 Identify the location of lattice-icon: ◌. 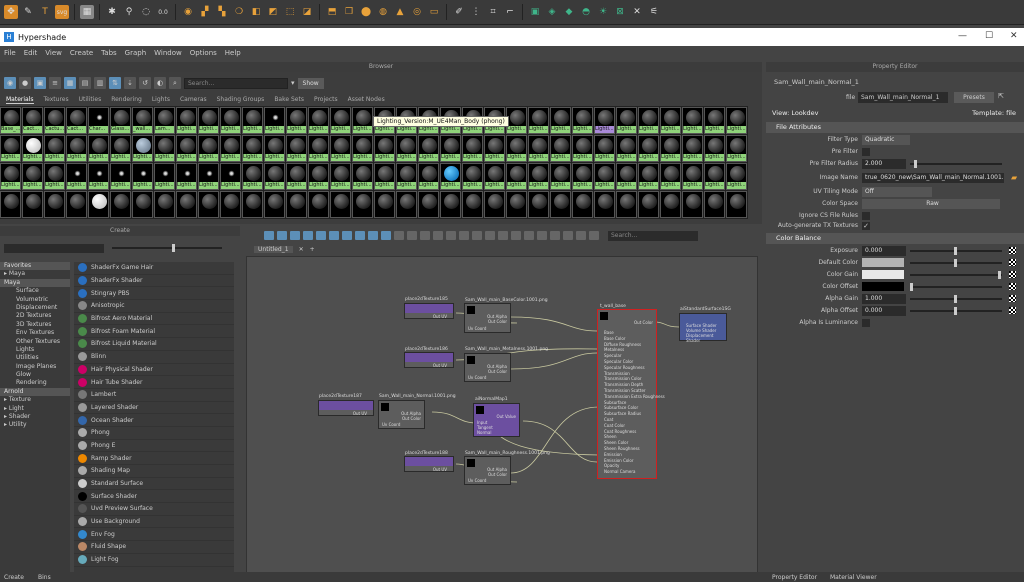
(146, 12).